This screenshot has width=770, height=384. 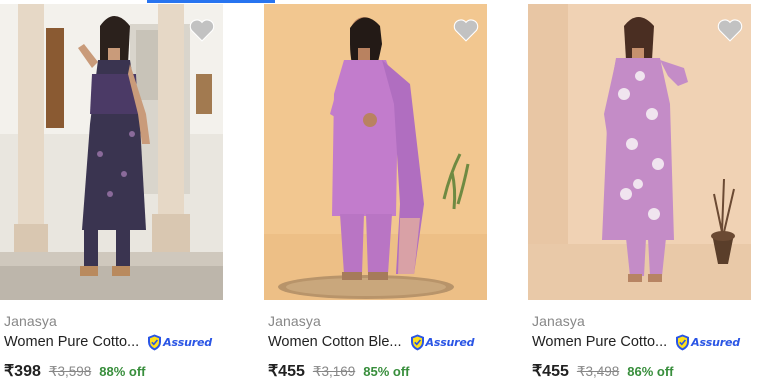 What do you see at coordinates (334, 371) in the screenshot?
I see `product-mrp: ₹3,169` at bounding box center [334, 371].